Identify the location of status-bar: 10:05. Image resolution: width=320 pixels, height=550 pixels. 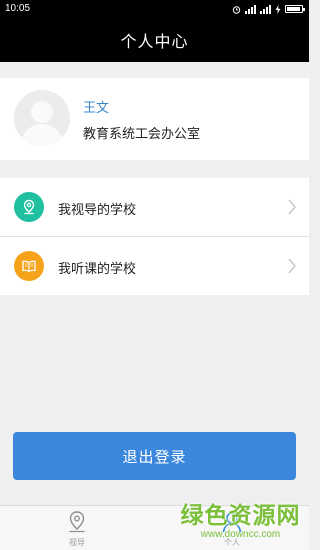
(154, 9).